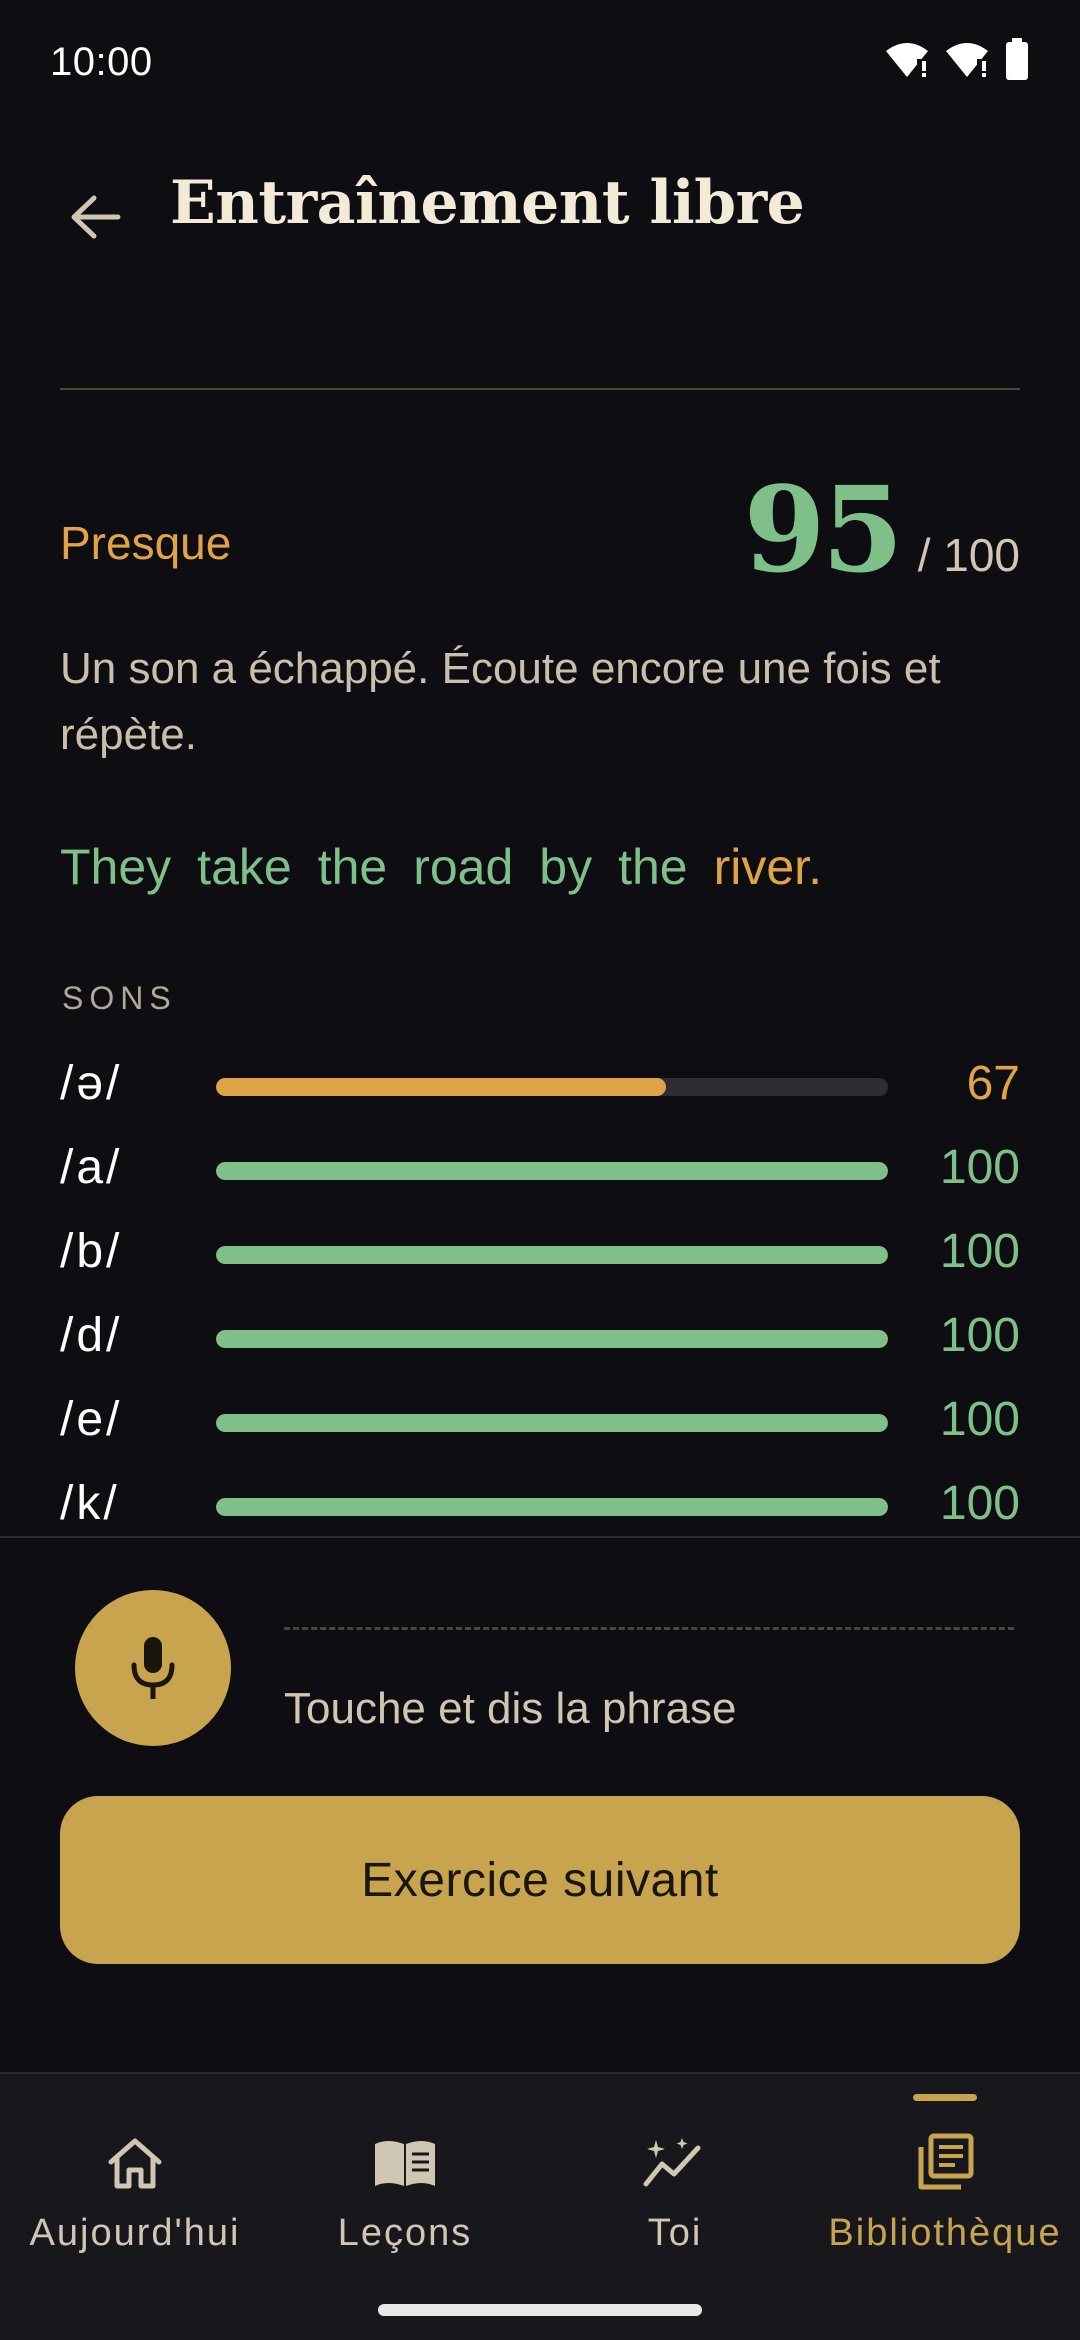 This screenshot has height=2340, width=1080. What do you see at coordinates (768, 867) in the screenshot?
I see `sentence-word: river.` at bounding box center [768, 867].